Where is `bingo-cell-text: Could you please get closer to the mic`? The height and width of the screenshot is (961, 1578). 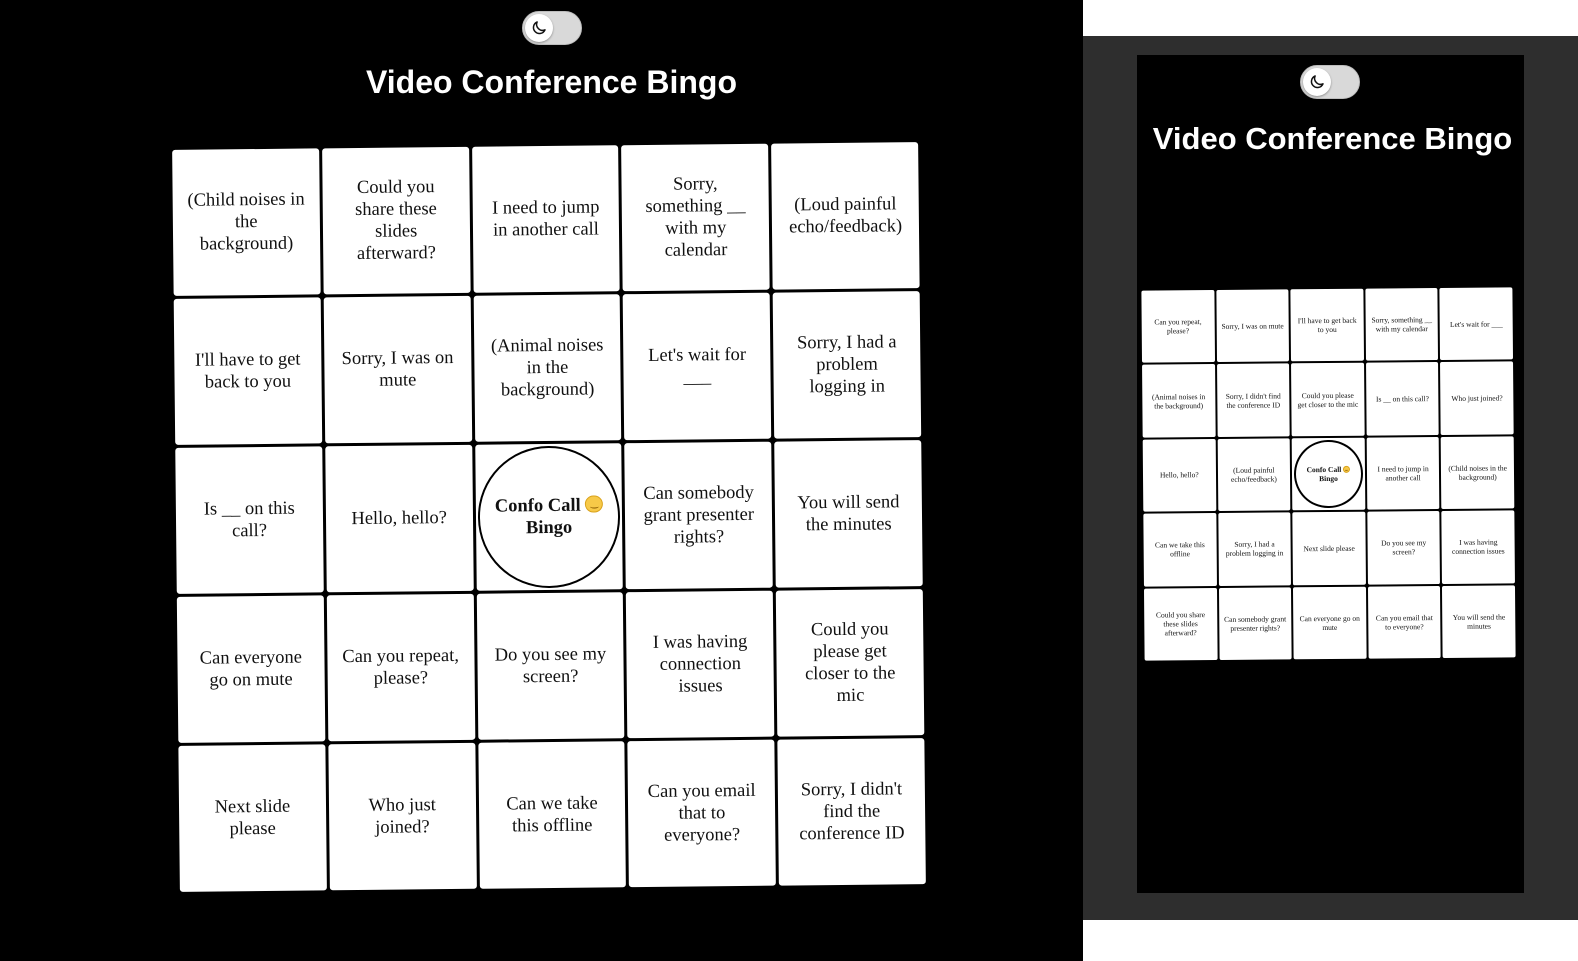 bingo-cell-text: Could you please get closer to the mic is located at coordinates (1328, 399).